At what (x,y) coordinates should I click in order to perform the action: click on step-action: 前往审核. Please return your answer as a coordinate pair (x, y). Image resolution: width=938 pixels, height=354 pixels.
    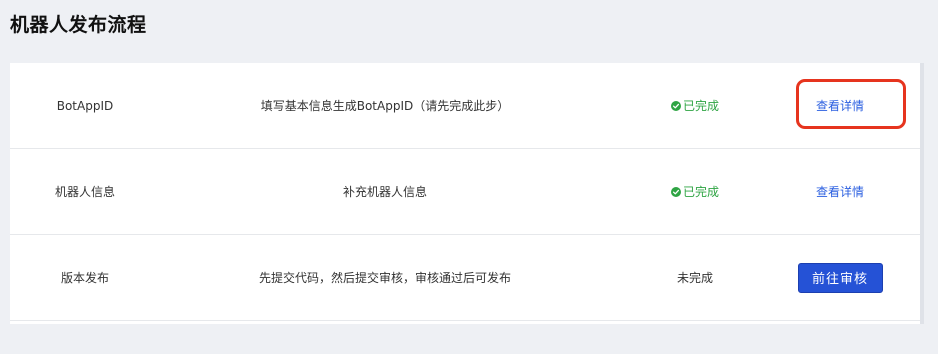
    Looking at the image, I should click on (840, 277).